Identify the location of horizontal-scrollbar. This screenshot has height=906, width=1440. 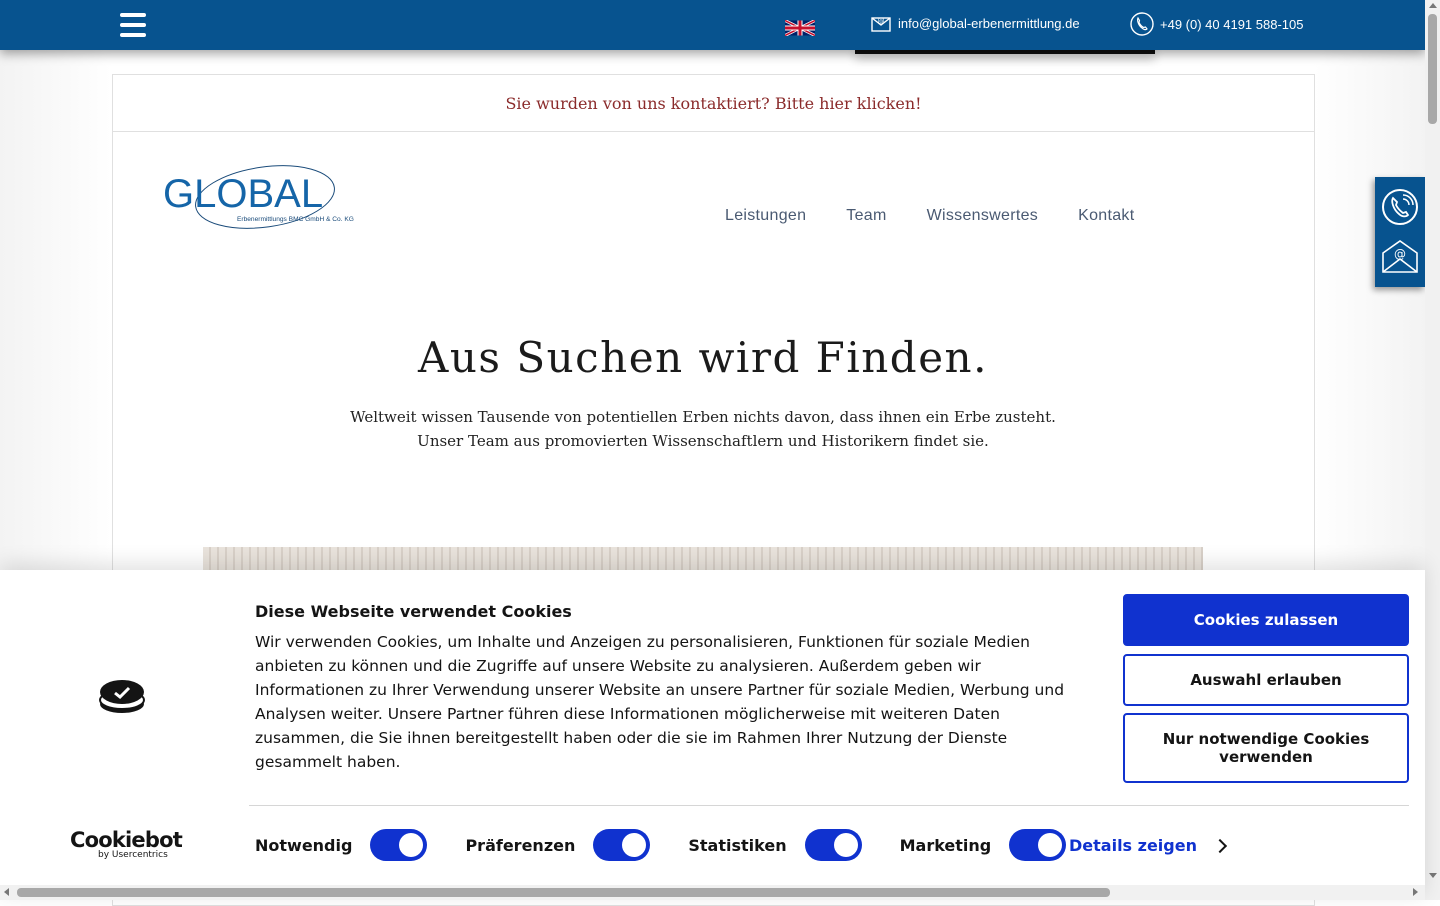
(712, 892).